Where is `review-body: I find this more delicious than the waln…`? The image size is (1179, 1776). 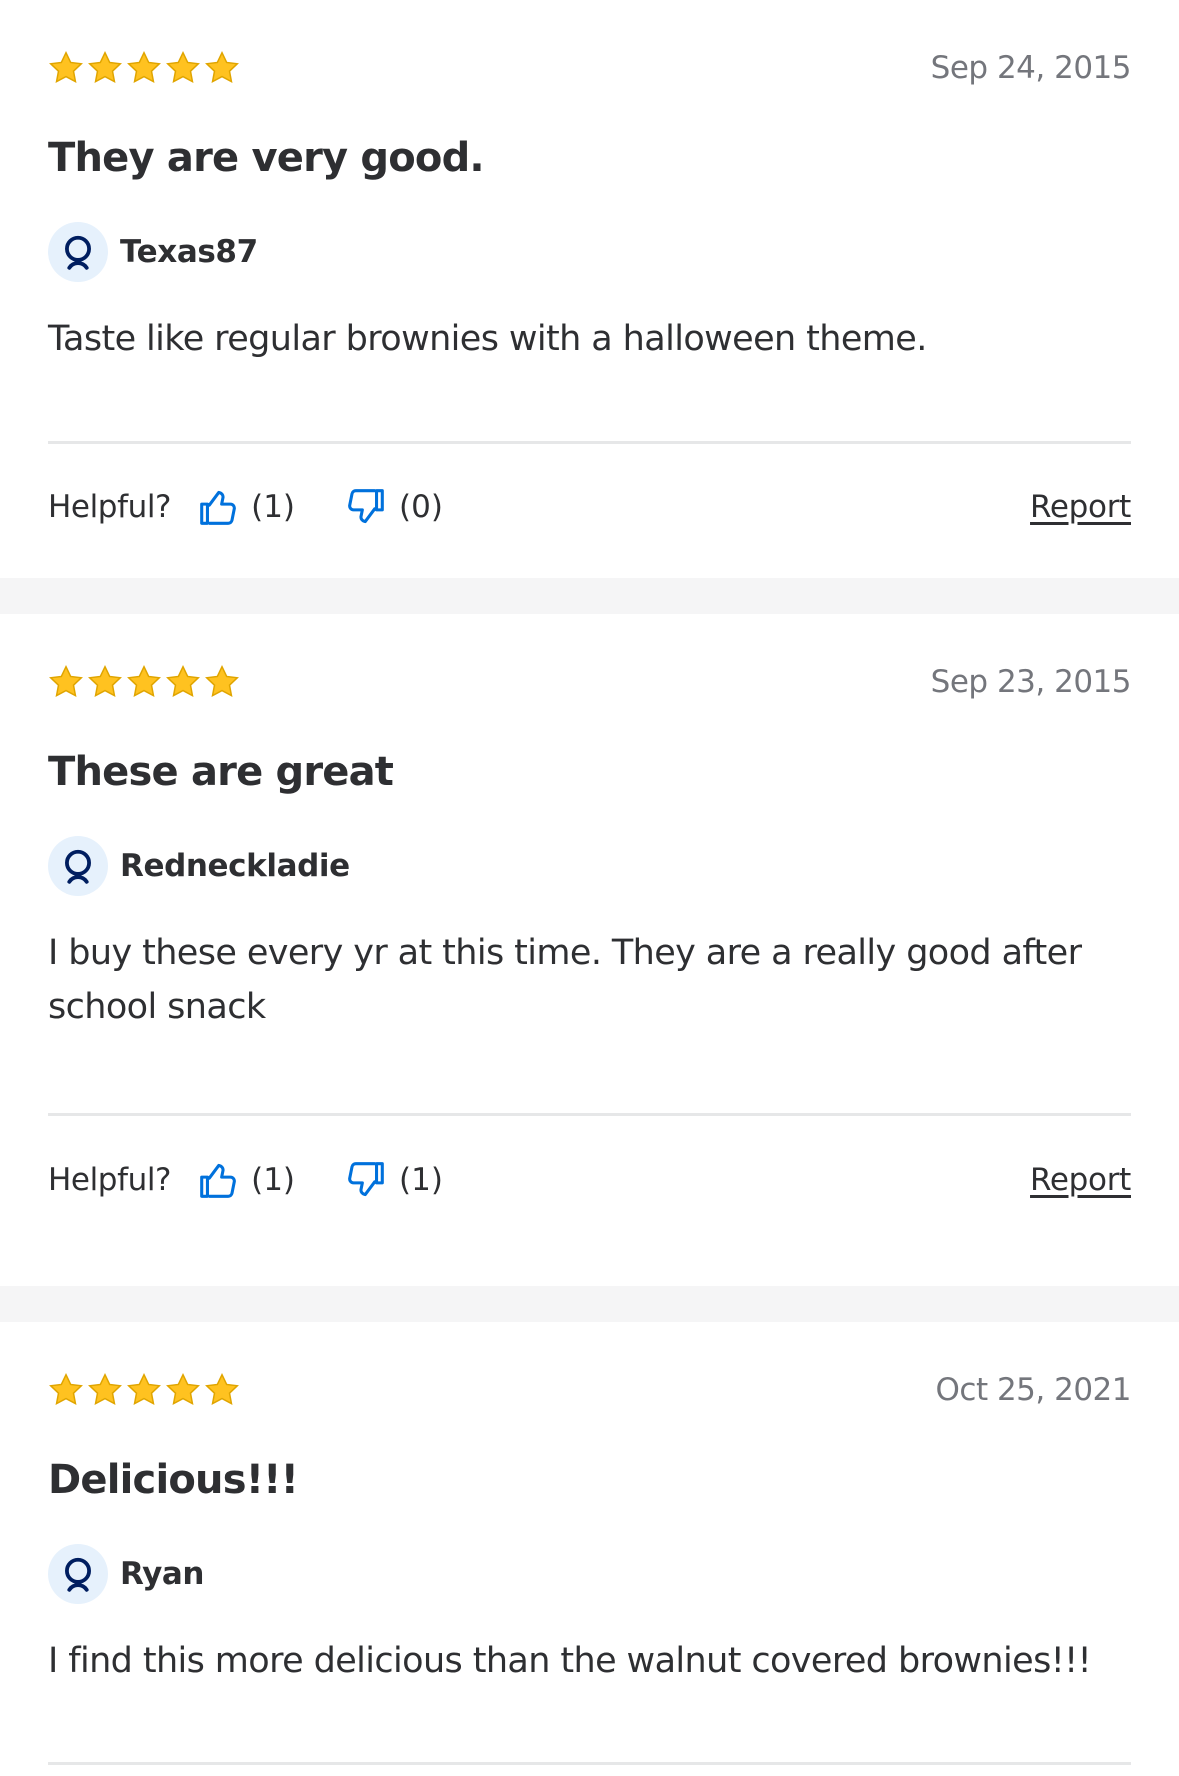
review-body: I find this more delicious than the waln… is located at coordinates (570, 1661).